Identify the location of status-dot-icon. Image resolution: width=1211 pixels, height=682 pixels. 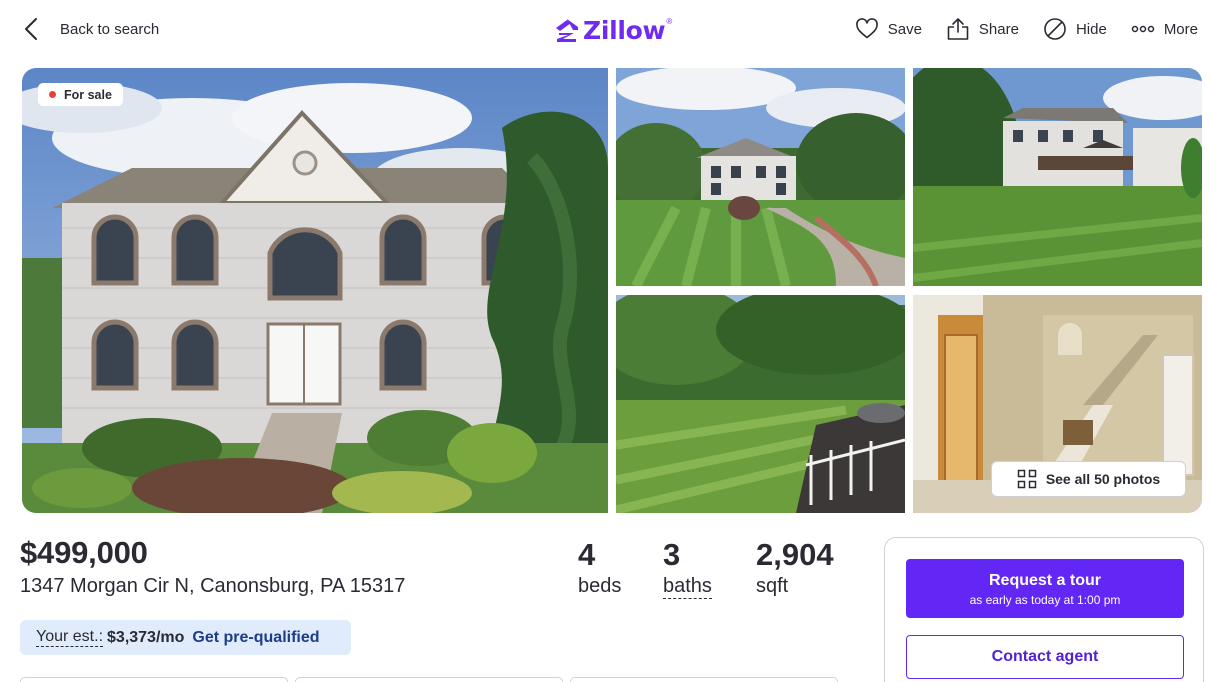
(52, 94).